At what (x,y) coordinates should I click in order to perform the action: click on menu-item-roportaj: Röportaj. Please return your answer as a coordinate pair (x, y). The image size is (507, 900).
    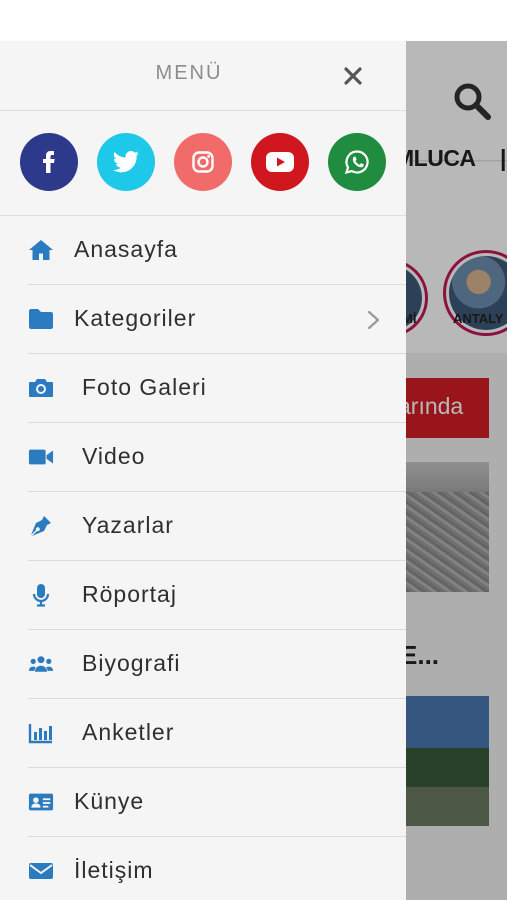
    Looking at the image, I should click on (217, 595).